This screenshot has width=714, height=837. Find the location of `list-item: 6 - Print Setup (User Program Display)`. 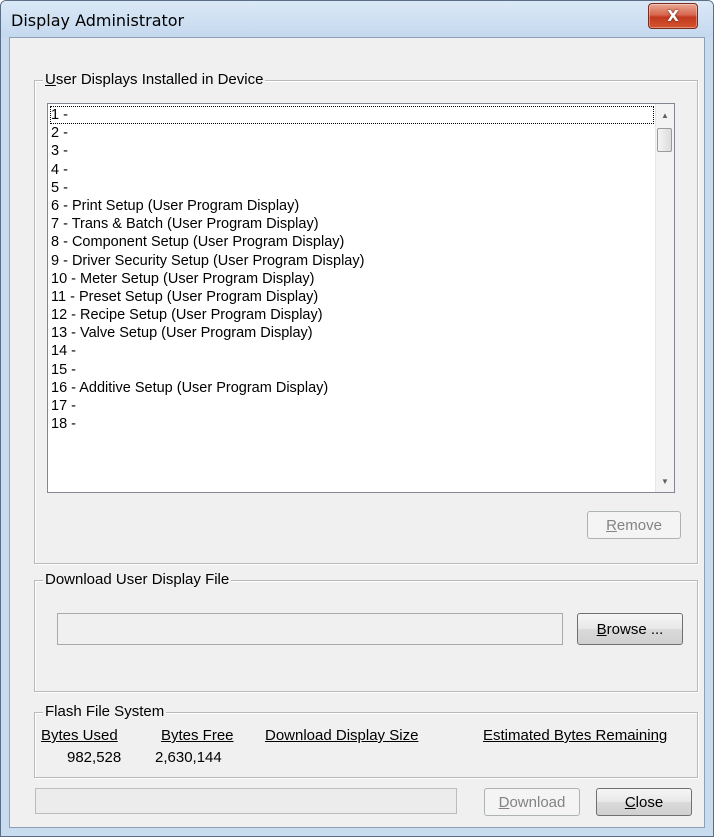

list-item: 6 - Print Setup (User Program Display) is located at coordinates (352, 206).